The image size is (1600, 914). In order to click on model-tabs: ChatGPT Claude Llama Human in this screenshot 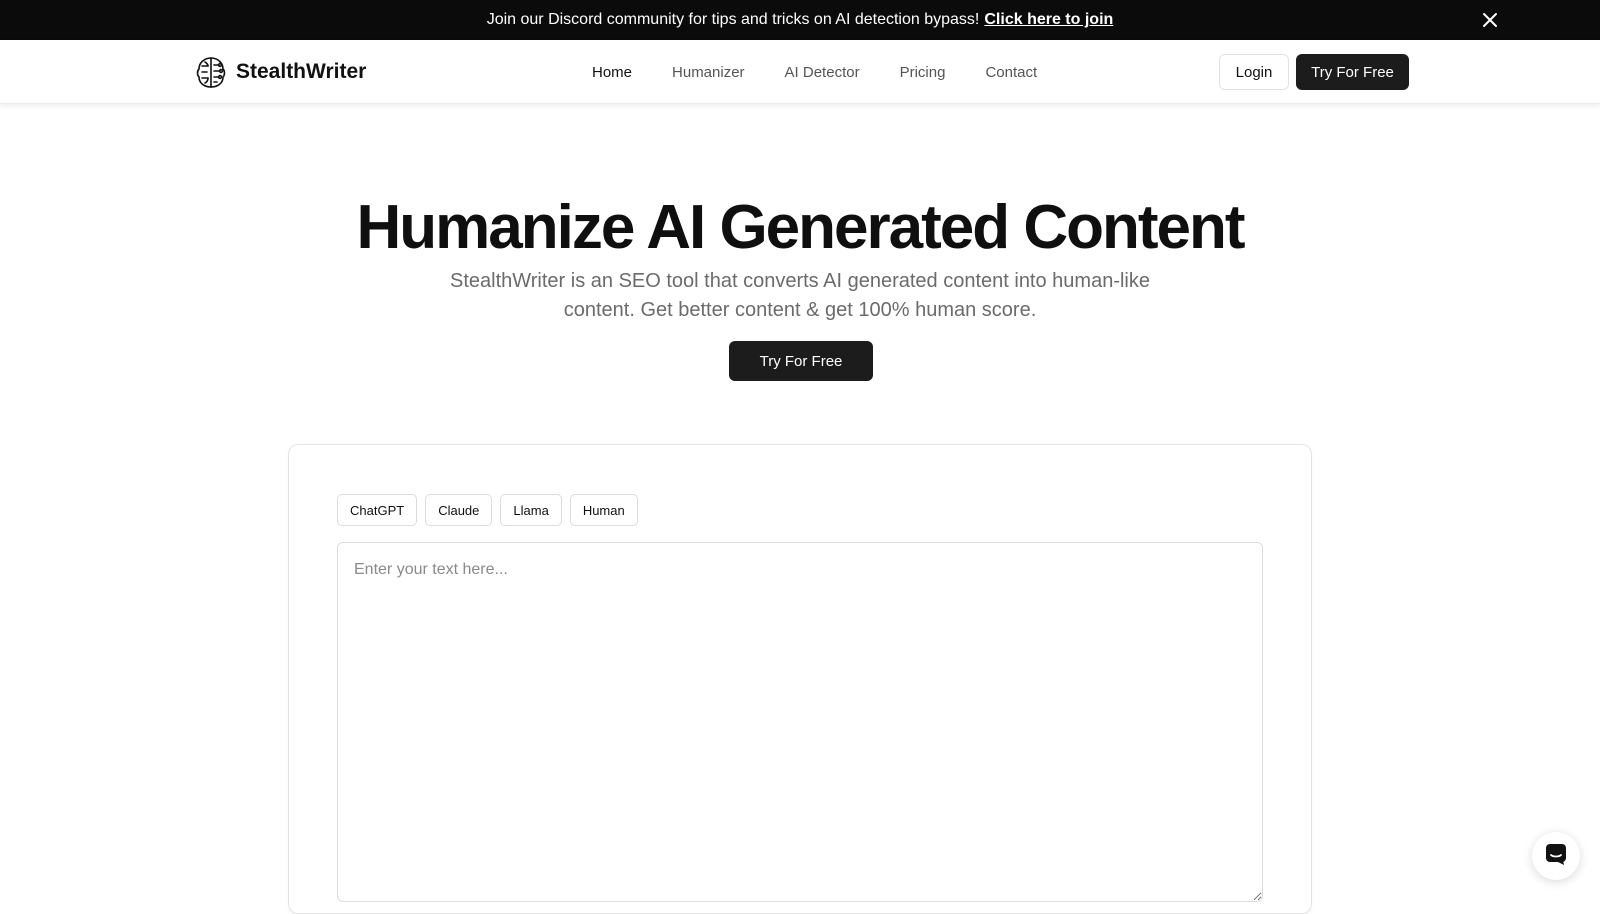, I will do `click(491, 510)`.